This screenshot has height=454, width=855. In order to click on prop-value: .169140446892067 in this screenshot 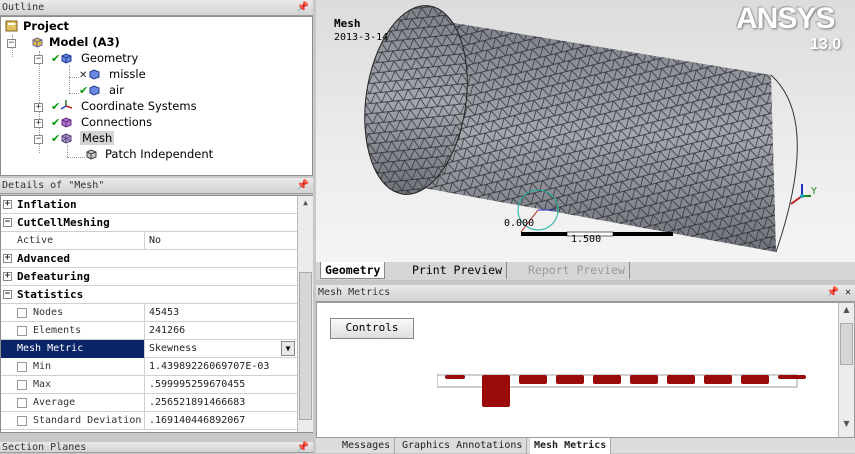, I will do `click(197, 420)`.